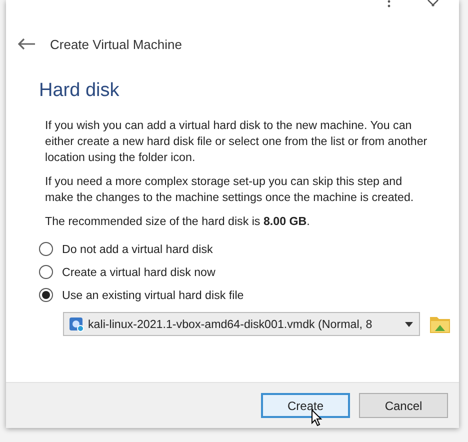 Image resolution: width=468 pixels, height=442 pixels. I want to click on description-text: The recommended size of the hard disk is 8.00 GB., so click(178, 222).